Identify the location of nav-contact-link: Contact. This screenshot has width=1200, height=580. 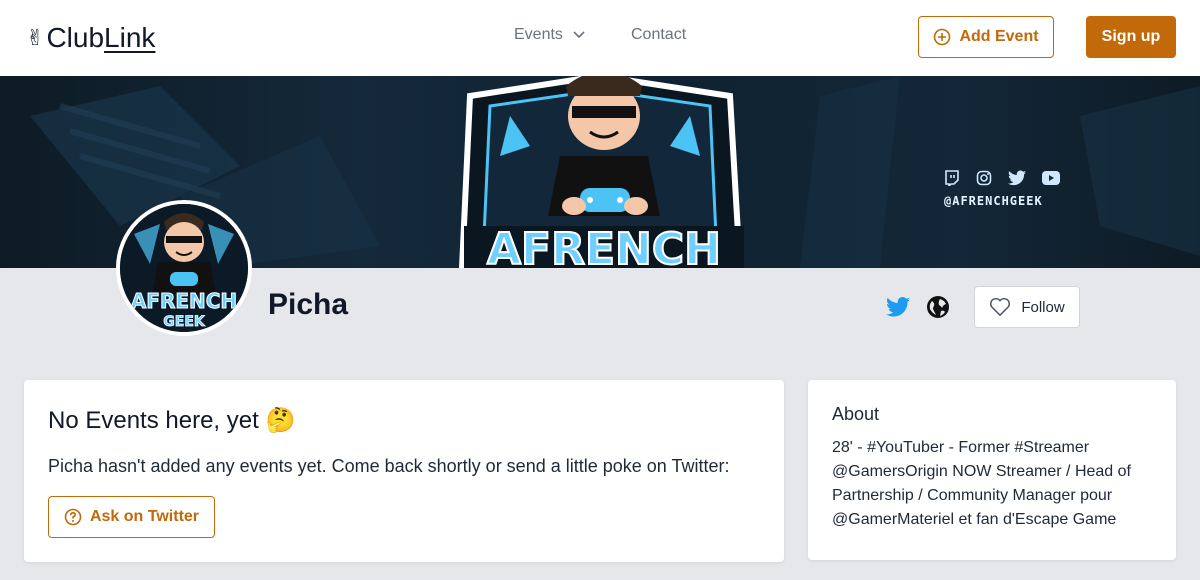
(658, 35).